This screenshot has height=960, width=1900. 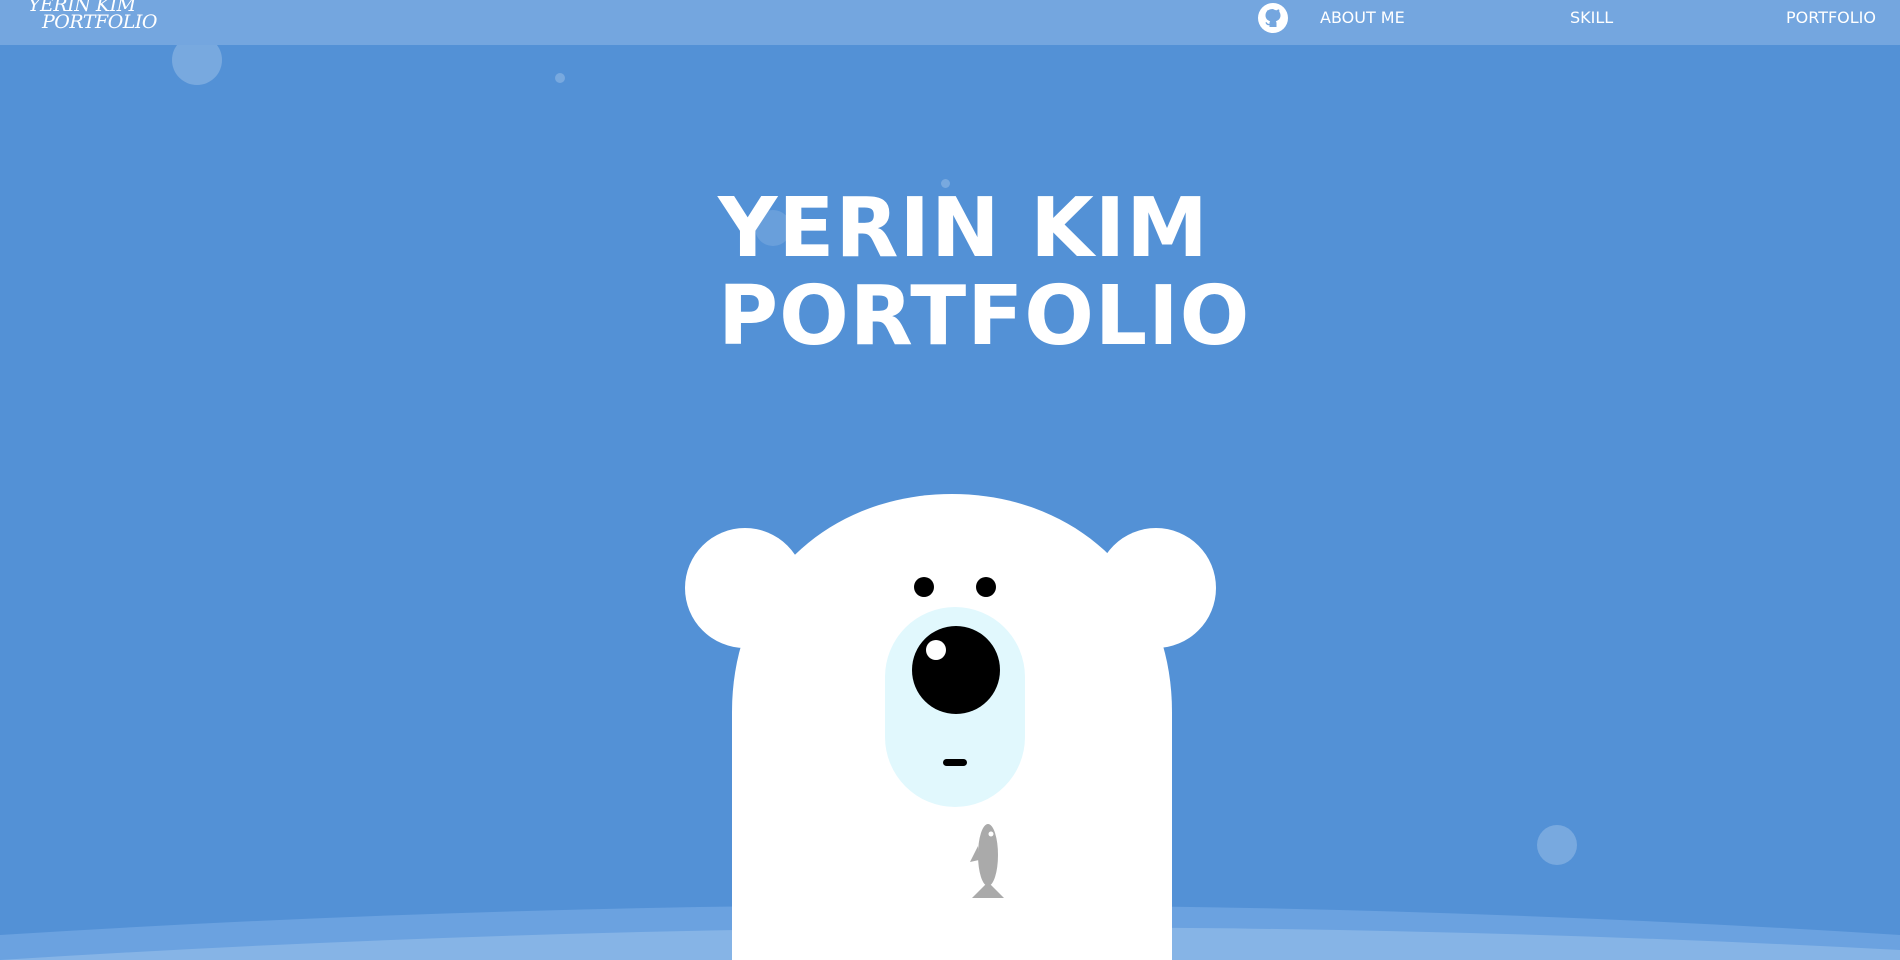 I want to click on polar-bear-illustration, so click(x=950, y=727).